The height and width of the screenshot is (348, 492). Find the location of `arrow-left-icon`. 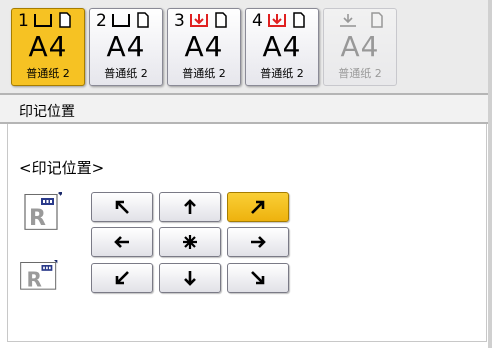

arrow-left-icon is located at coordinates (121, 242).